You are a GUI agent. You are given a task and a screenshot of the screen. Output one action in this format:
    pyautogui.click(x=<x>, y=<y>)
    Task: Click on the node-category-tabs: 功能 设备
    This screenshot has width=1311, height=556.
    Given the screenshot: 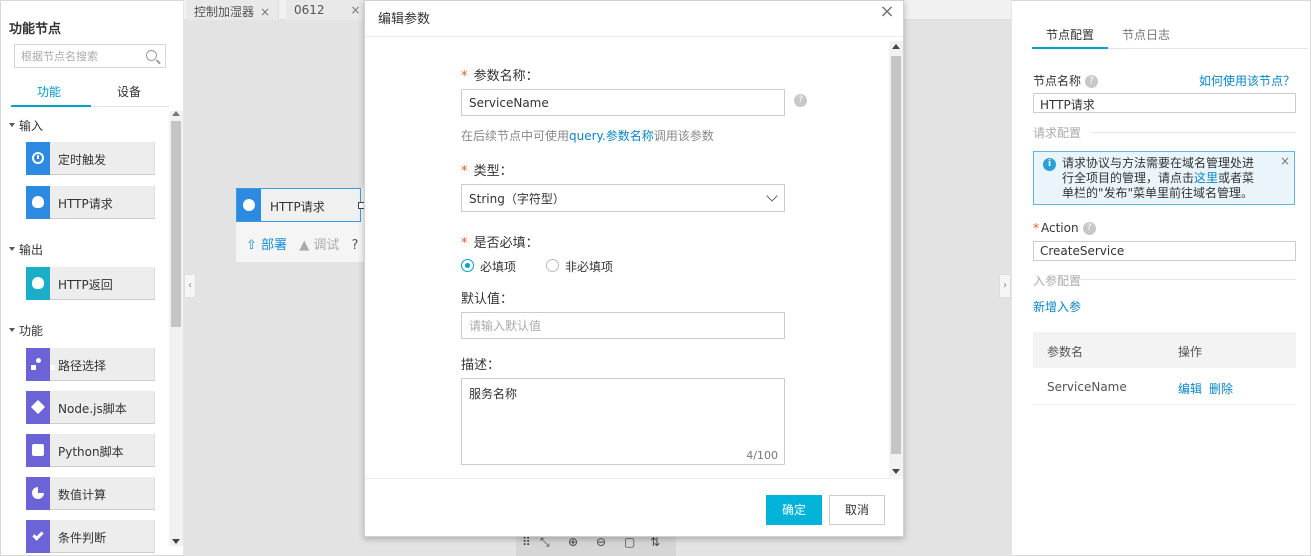 What is the action you would take?
    pyautogui.click(x=90, y=93)
    